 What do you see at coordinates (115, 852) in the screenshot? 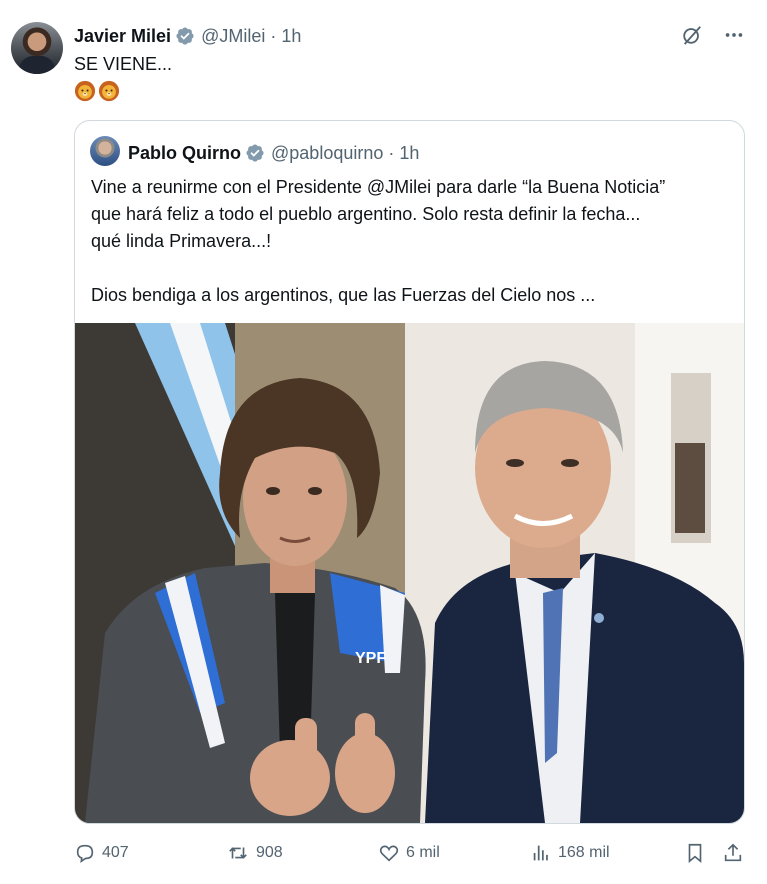
I see `reply-count: 407` at bounding box center [115, 852].